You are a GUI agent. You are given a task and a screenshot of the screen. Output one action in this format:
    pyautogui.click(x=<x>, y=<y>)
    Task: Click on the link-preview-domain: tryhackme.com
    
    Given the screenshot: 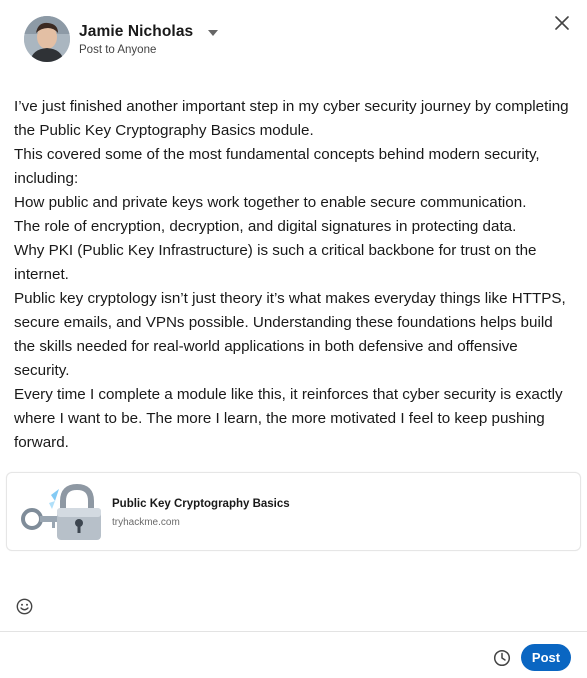 What is the action you would take?
    pyautogui.click(x=146, y=522)
    